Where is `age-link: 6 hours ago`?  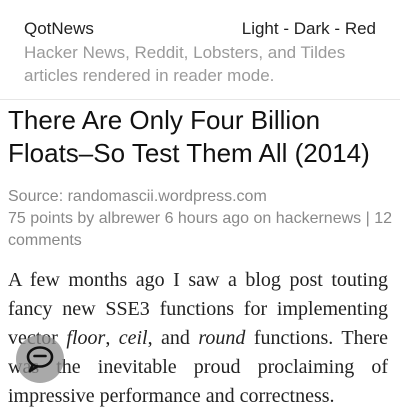
age-link: 6 hours ago is located at coordinates (207, 218).